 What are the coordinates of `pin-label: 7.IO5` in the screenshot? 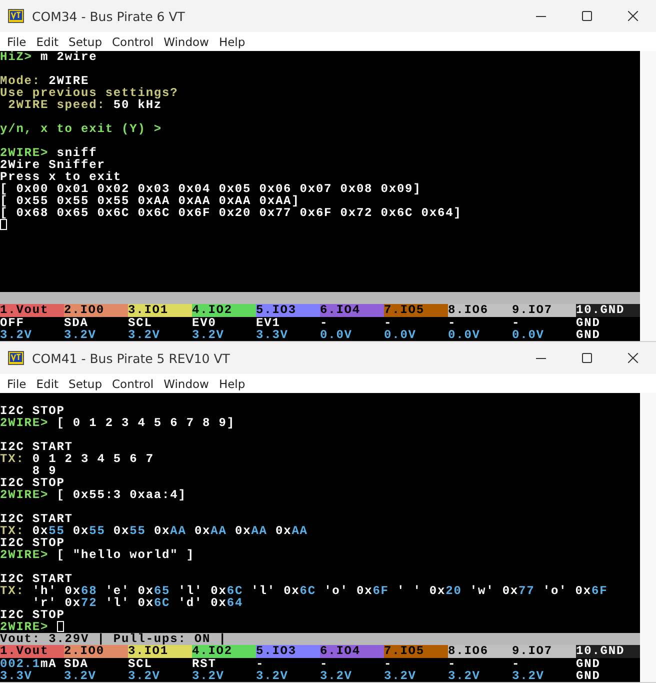 It's located at (416, 310).